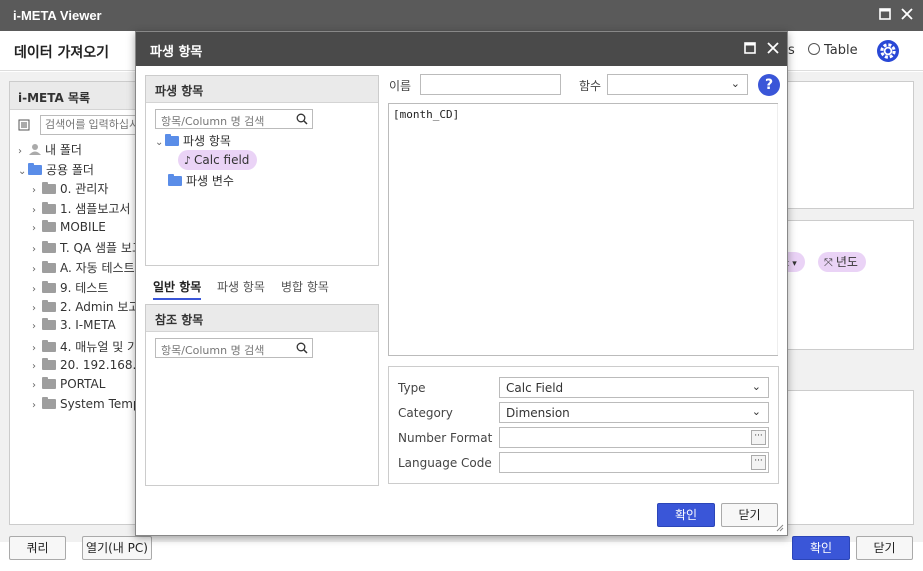  What do you see at coordinates (828, 262) in the screenshot?
I see `calc-field-icon: ⤧` at bounding box center [828, 262].